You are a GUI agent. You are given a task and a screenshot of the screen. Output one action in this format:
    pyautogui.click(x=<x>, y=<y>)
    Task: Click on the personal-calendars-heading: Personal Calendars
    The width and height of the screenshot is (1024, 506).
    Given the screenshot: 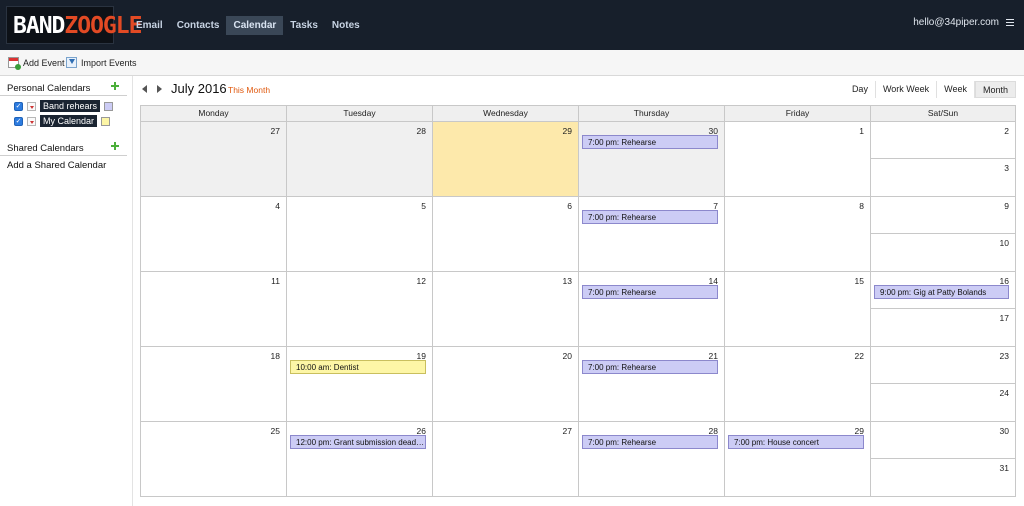 What is the action you would take?
    pyautogui.click(x=49, y=88)
    